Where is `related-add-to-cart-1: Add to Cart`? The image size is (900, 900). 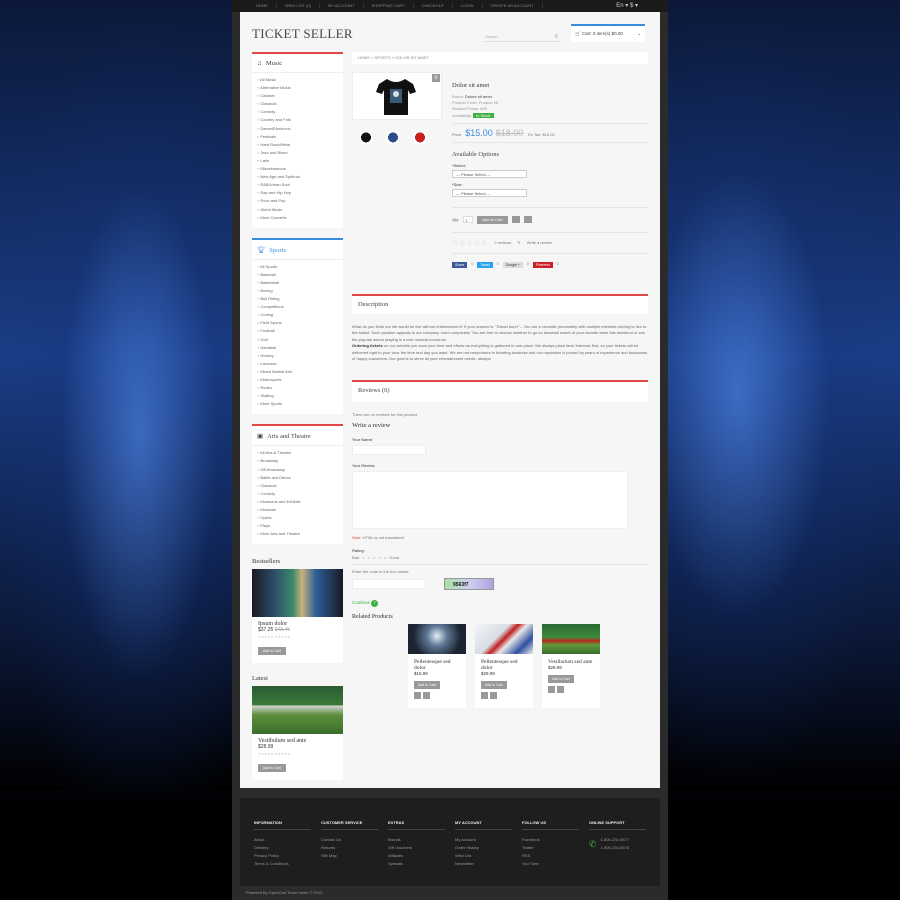
related-add-to-cart-1: Add to Cart is located at coordinates (427, 685).